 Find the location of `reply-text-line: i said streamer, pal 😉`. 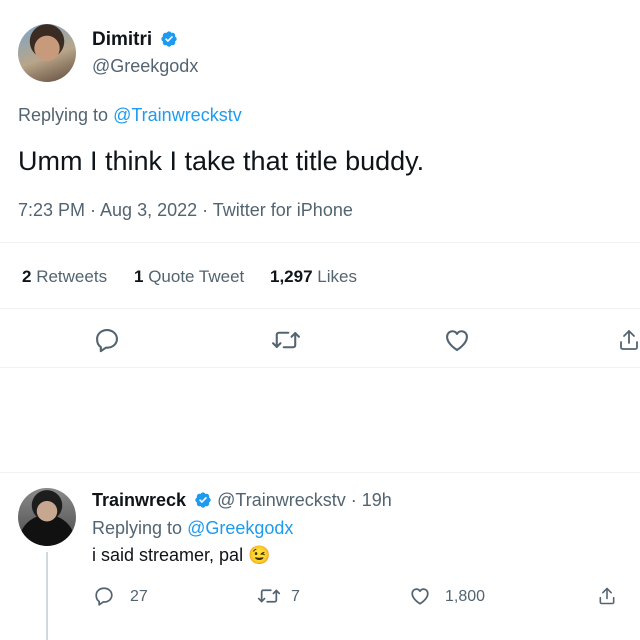

reply-text-line: i said streamer, pal 😉 is located at coordinates (181, 555).